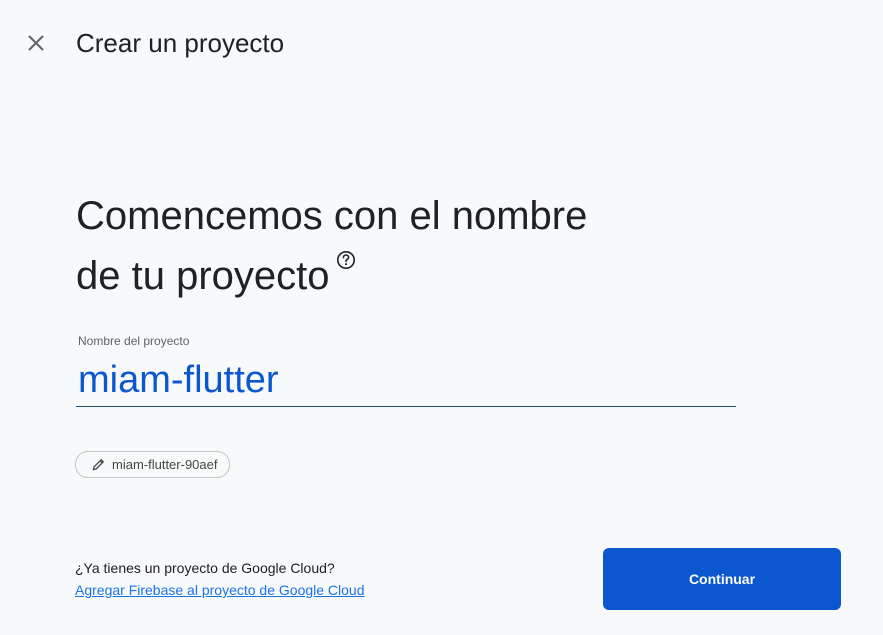  What do you see at coordinates (98, 465) in the screenshot?
I see `pencil-icon` at bounding box center [98, 465].